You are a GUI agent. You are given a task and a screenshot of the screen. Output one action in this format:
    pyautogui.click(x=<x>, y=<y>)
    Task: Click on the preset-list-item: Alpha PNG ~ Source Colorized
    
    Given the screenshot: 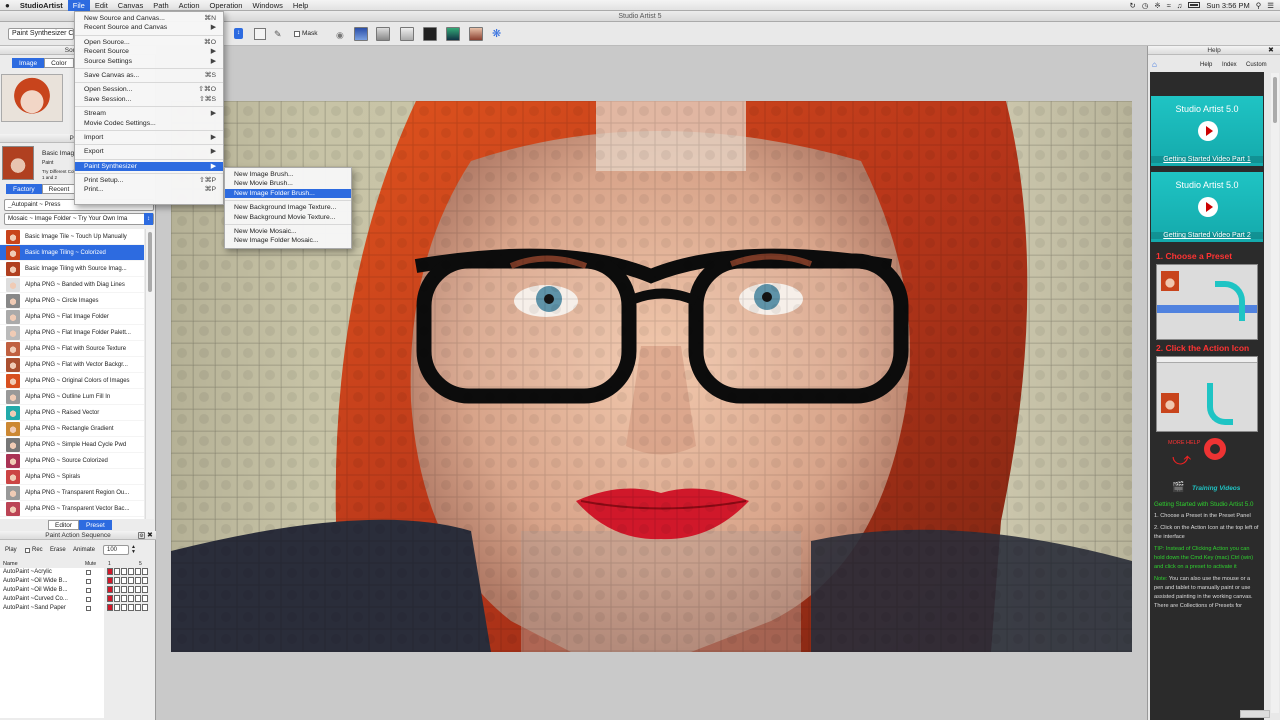 What is the action you would take?
    pyautogui.click(x=72, y=461)
    